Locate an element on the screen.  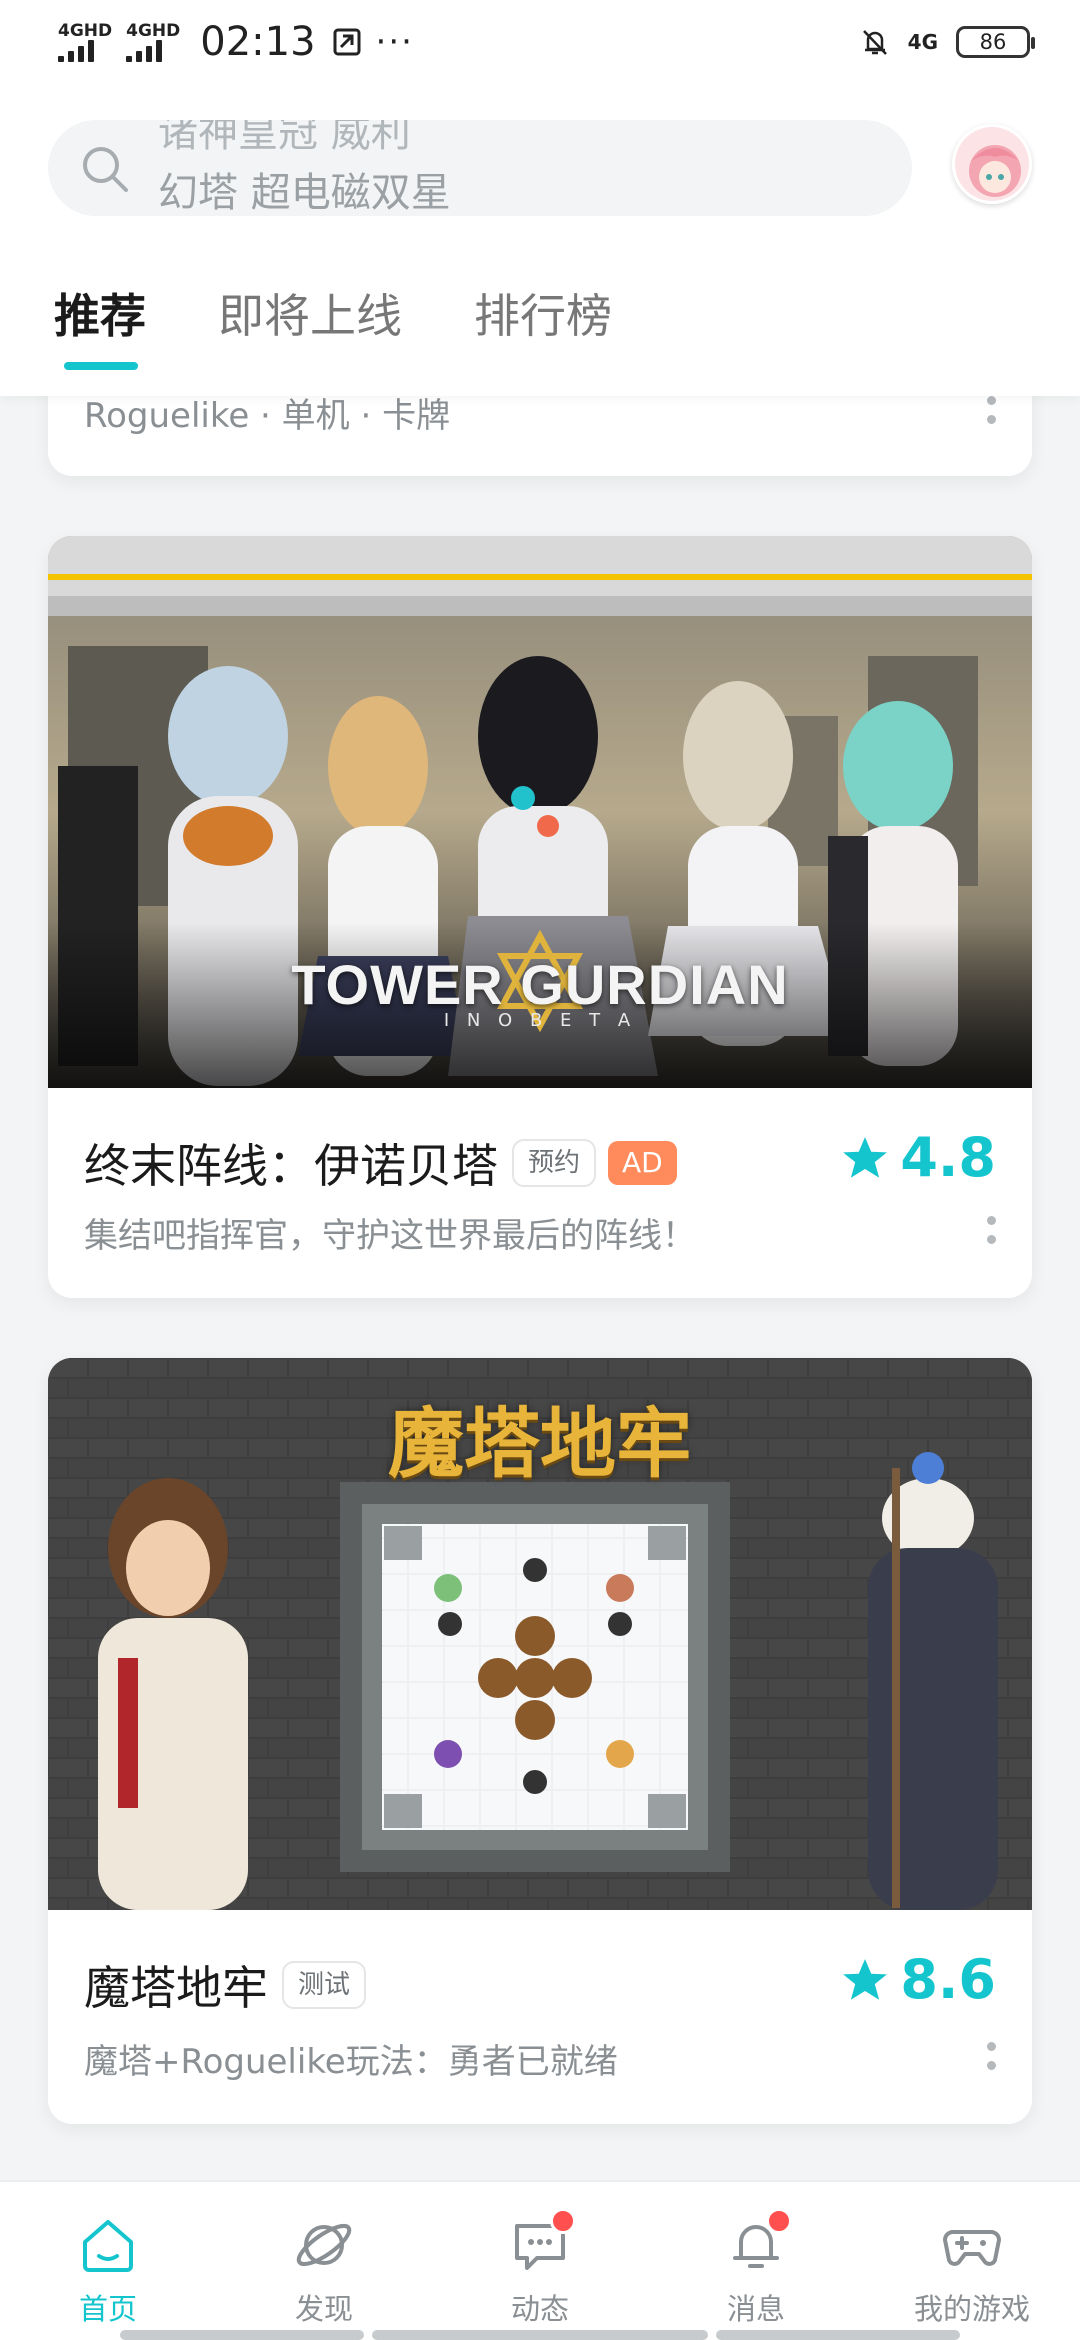
ad-badge: AD is located at coordinates (642, 1163).